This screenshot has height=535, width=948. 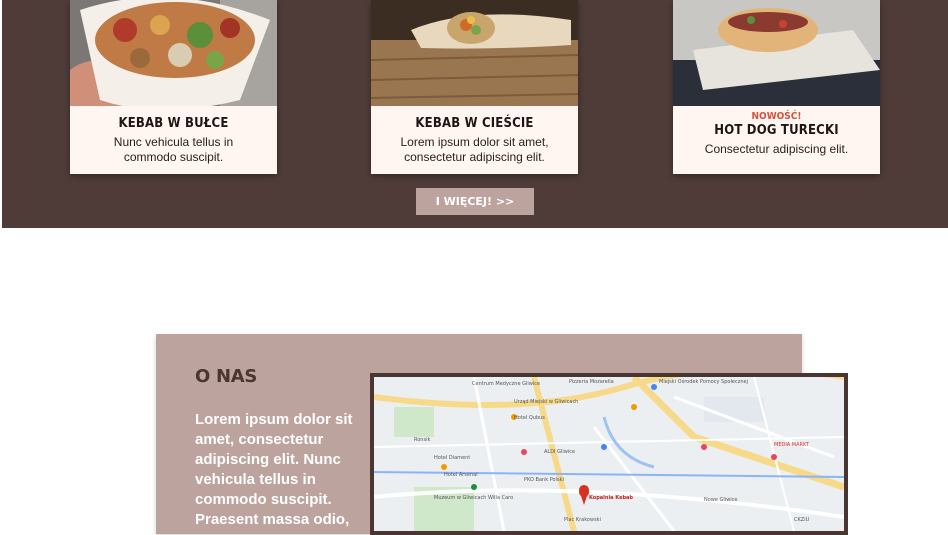 What do you see at coordinates (173, 53) in the screenshot?
I see `kebab-bun-photo` at bounding box center [173, 53].